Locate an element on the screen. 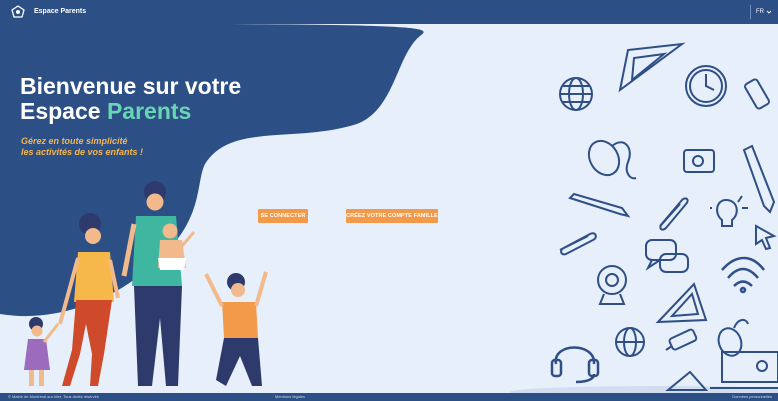  language-selector: FR is located at coordinates (761, 12).